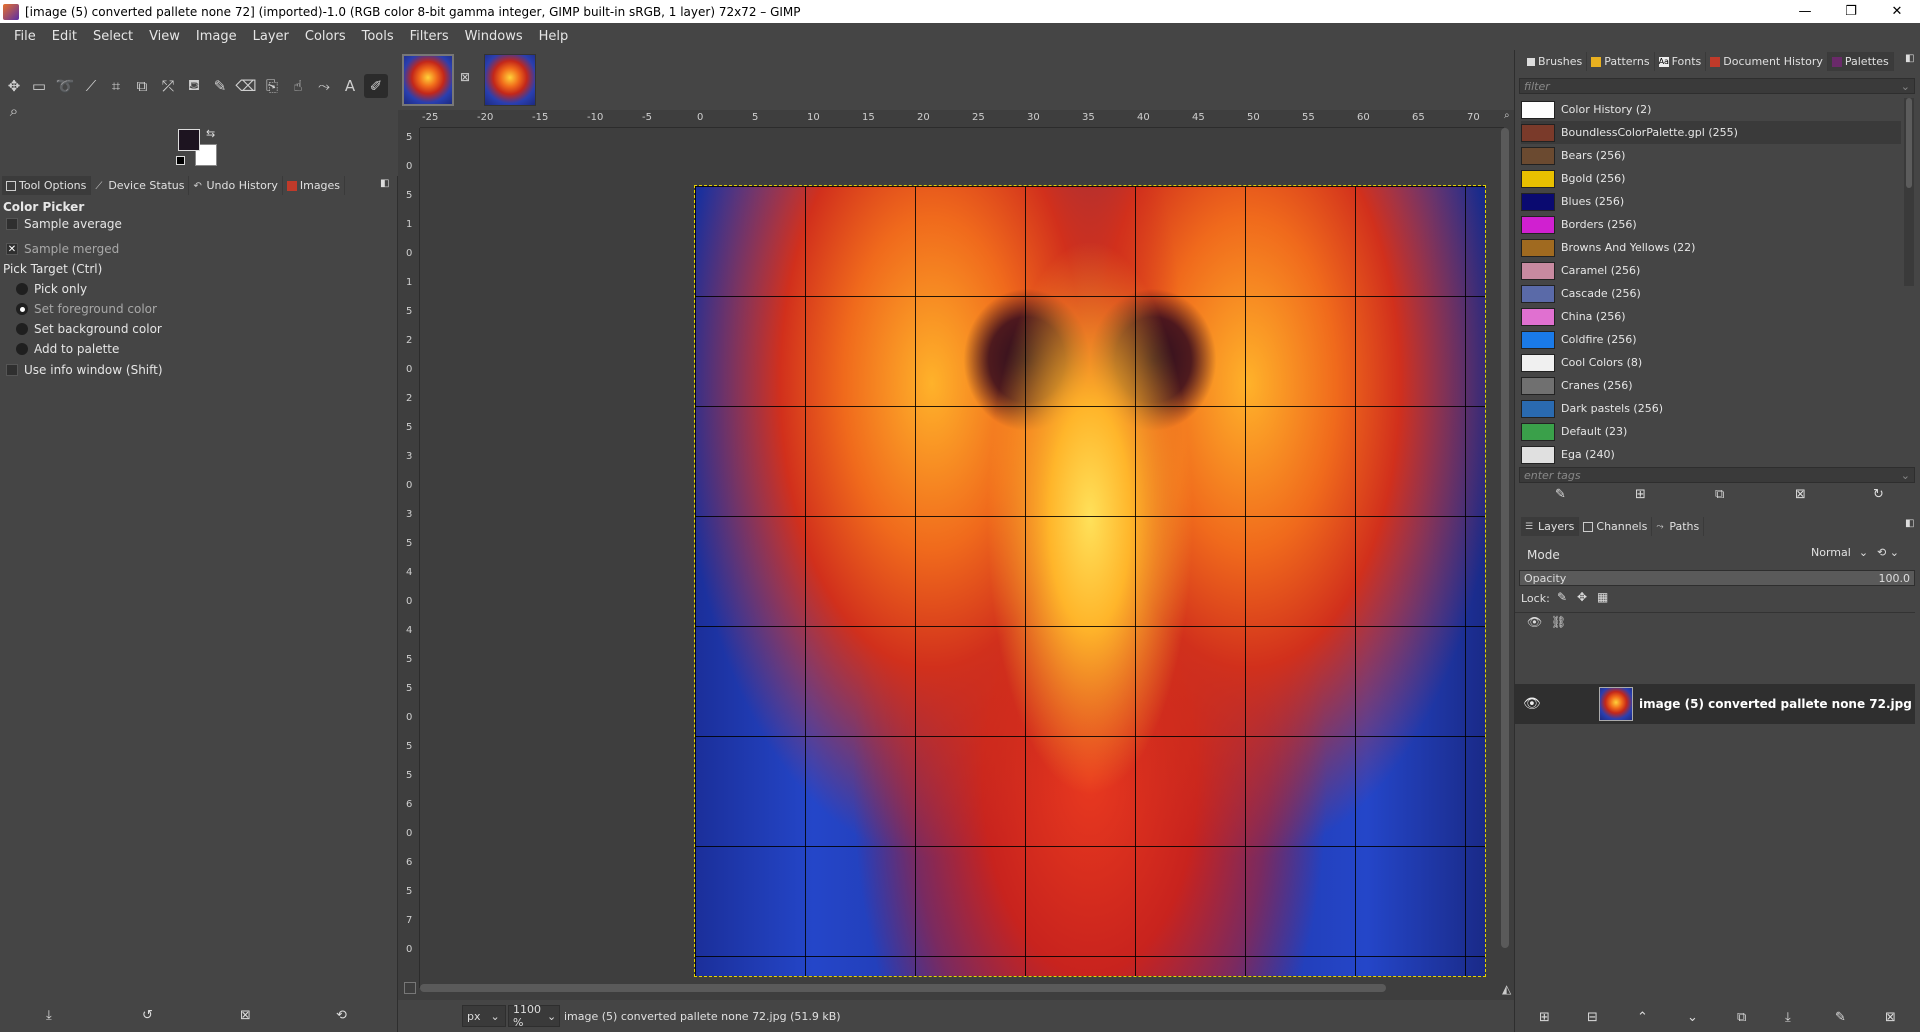  Describe the element at coordinates (534, 1016) in the screenshot. I see `zoom-select: 1100 % ⌄` at that location.